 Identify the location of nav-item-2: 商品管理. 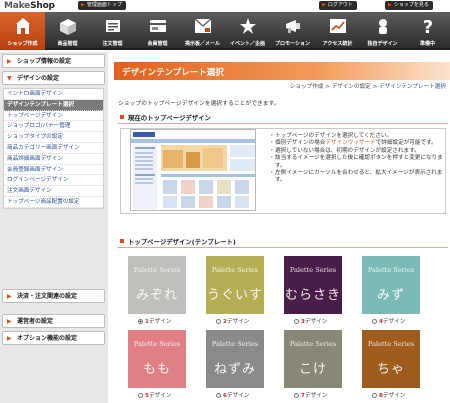
(67, 31).